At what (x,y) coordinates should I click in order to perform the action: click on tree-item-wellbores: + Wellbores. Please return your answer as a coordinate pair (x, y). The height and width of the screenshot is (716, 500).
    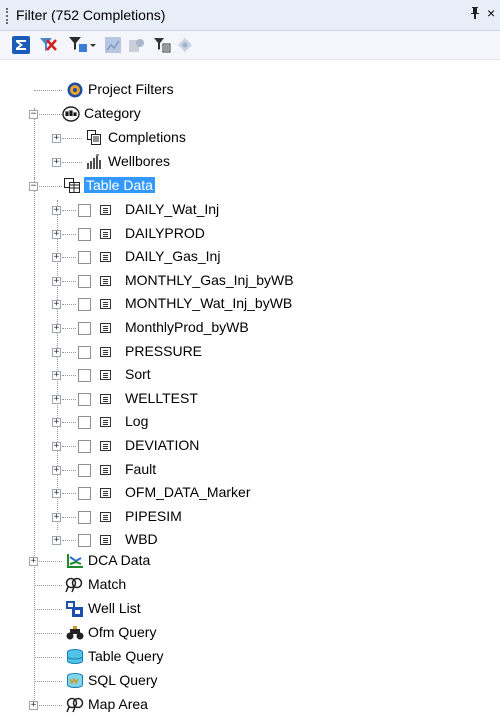
    Looking at the image, I should click on (250, 162).